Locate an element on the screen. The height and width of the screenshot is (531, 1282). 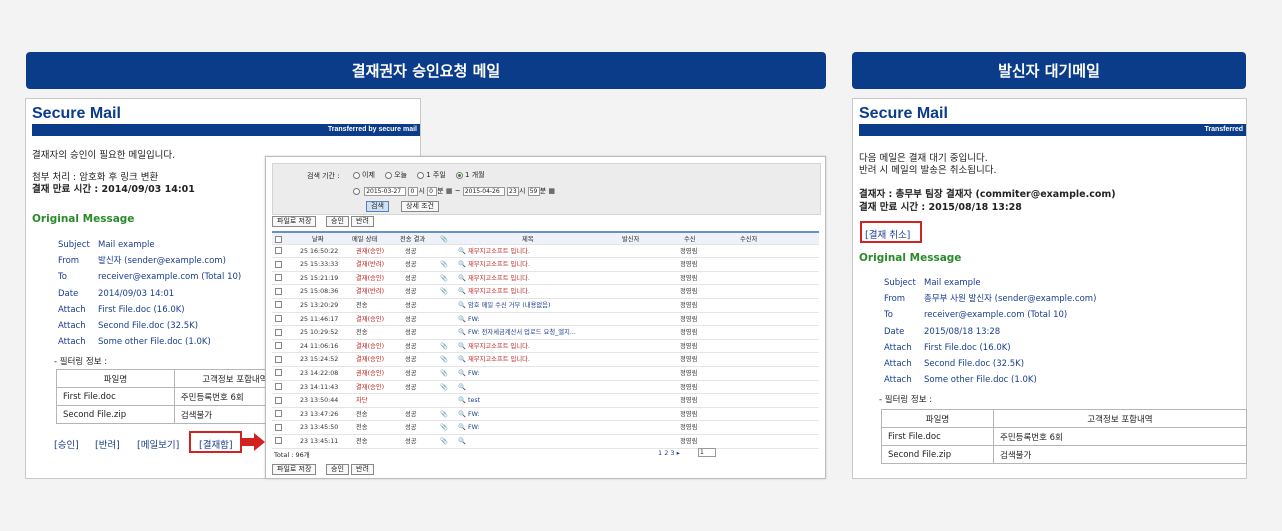
min-from-input: 0 is located at coordinates (432, 191).